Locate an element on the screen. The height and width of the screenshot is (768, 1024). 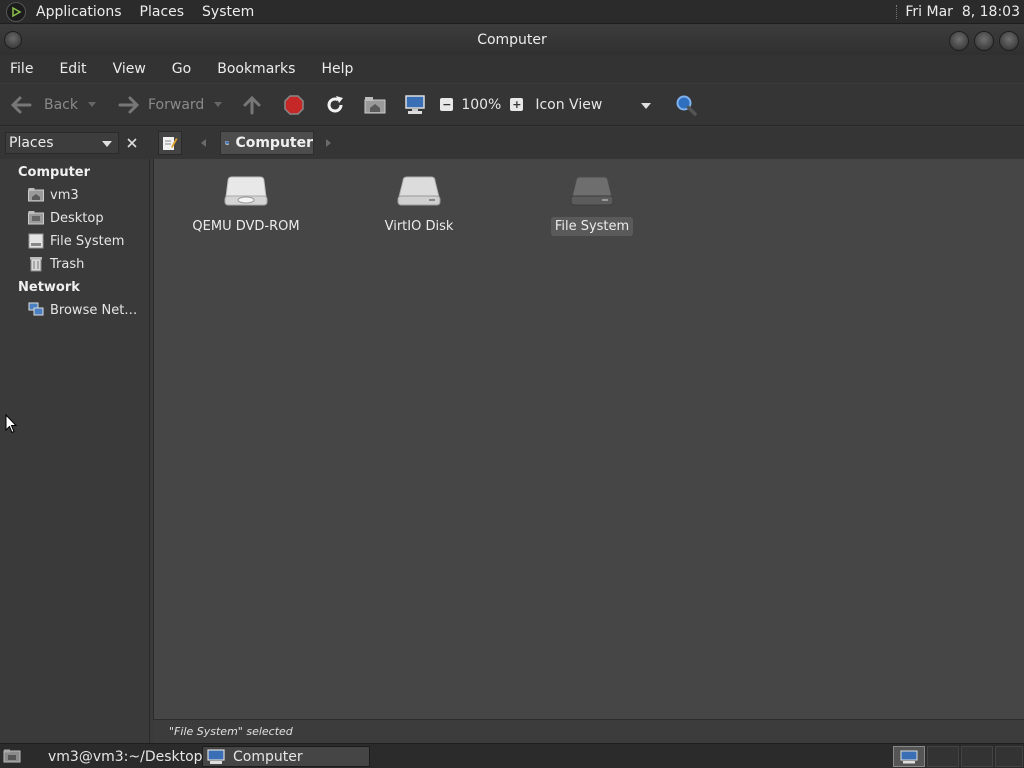
close-icon is located at coordinates (132, 143).